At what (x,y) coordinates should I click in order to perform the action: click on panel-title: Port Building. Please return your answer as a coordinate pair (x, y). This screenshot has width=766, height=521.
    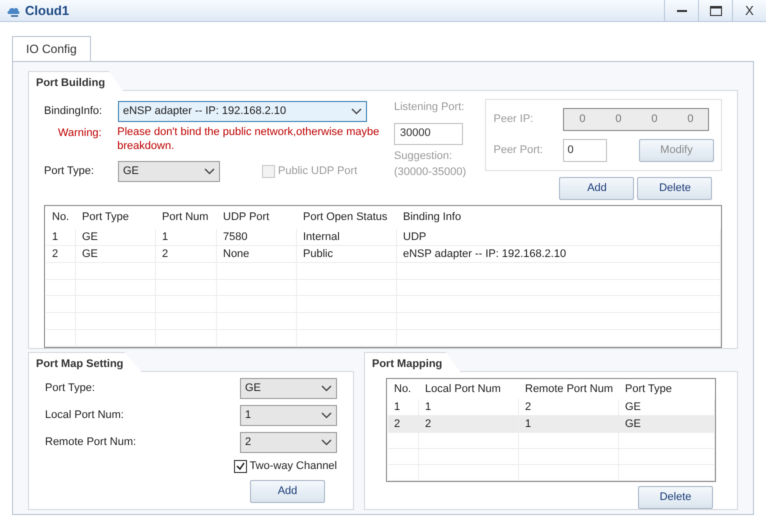
    Looking at the image, I should click on (76, 81).